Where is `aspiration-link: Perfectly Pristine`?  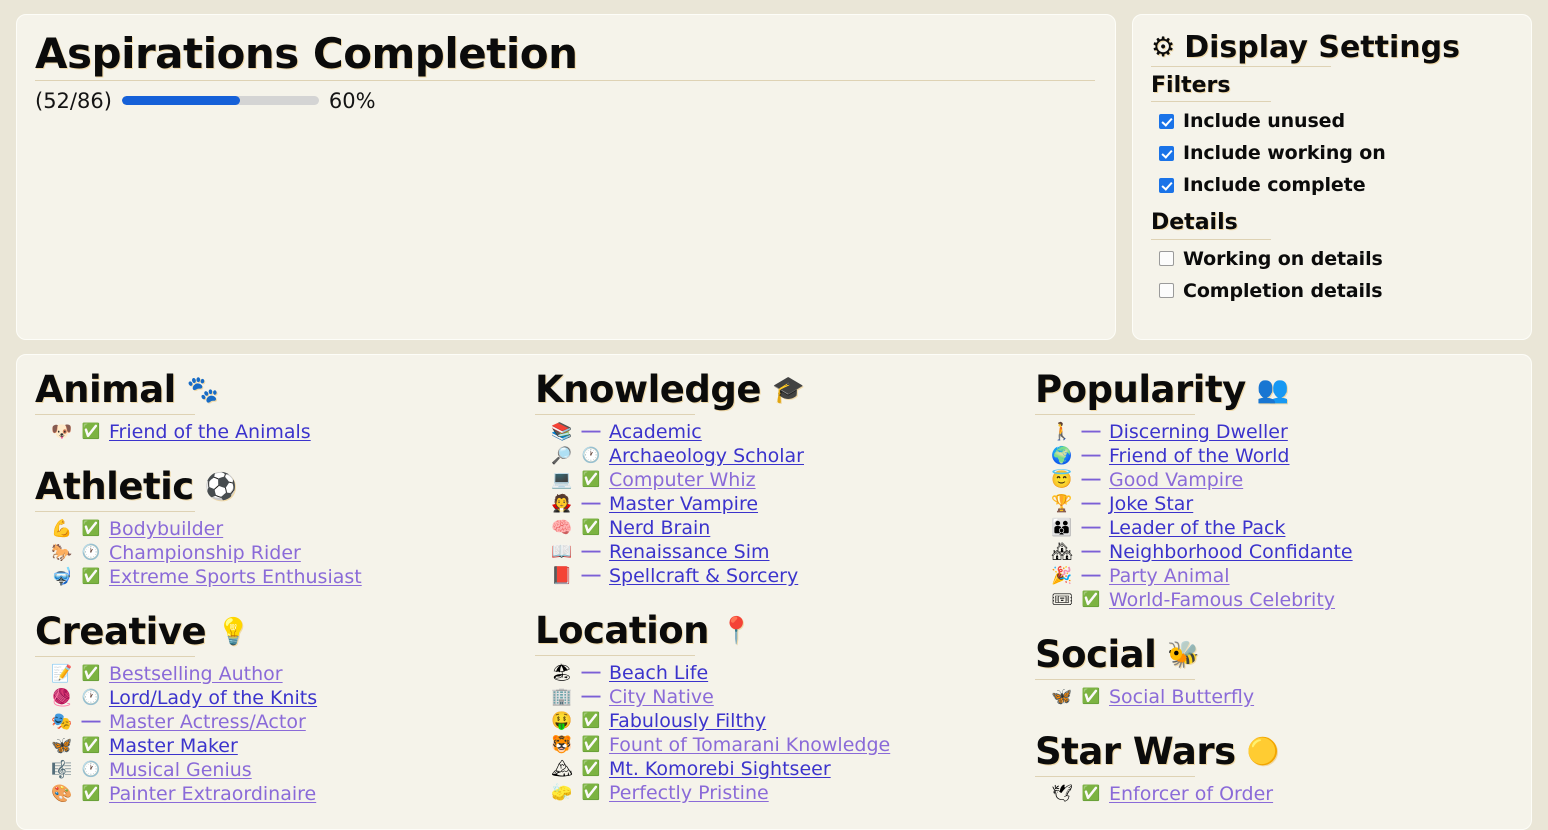 aspiration-link: Perfectly Pristine is located at coordinates (689, 793).